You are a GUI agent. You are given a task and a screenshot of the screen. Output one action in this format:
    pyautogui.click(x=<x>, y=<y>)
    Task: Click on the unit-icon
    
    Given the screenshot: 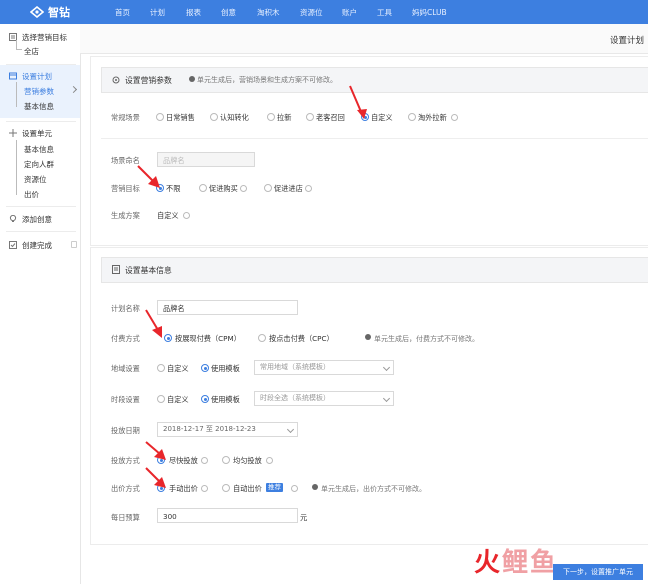 What is the action you would take?
    pyautogui.click(x=13, y=133)
    